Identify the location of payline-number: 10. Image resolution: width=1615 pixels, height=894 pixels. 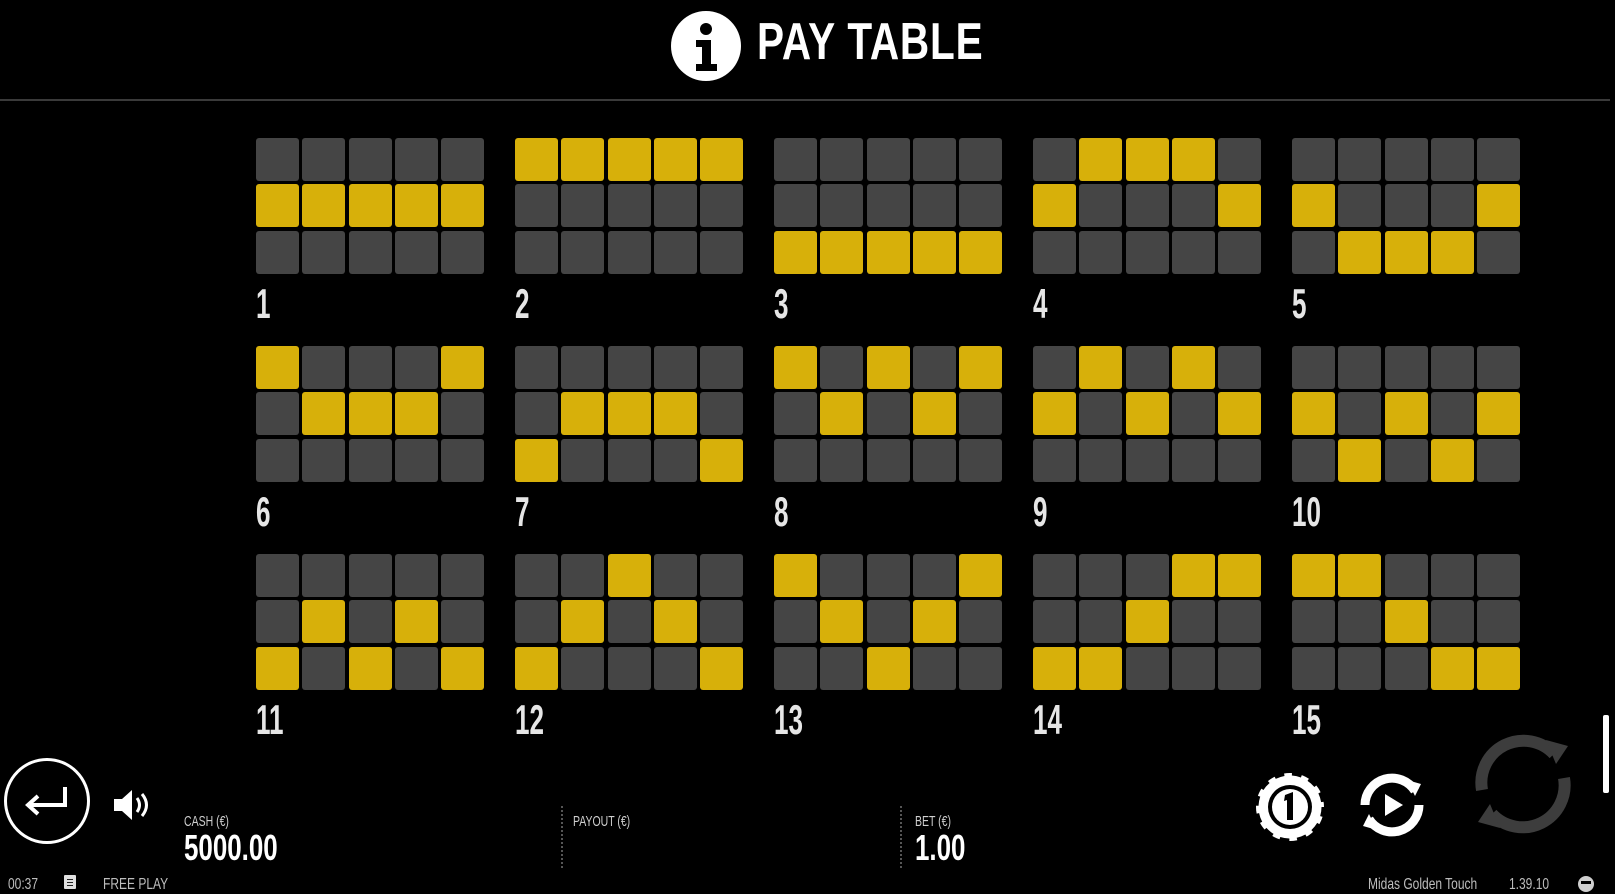
(1306, 511).